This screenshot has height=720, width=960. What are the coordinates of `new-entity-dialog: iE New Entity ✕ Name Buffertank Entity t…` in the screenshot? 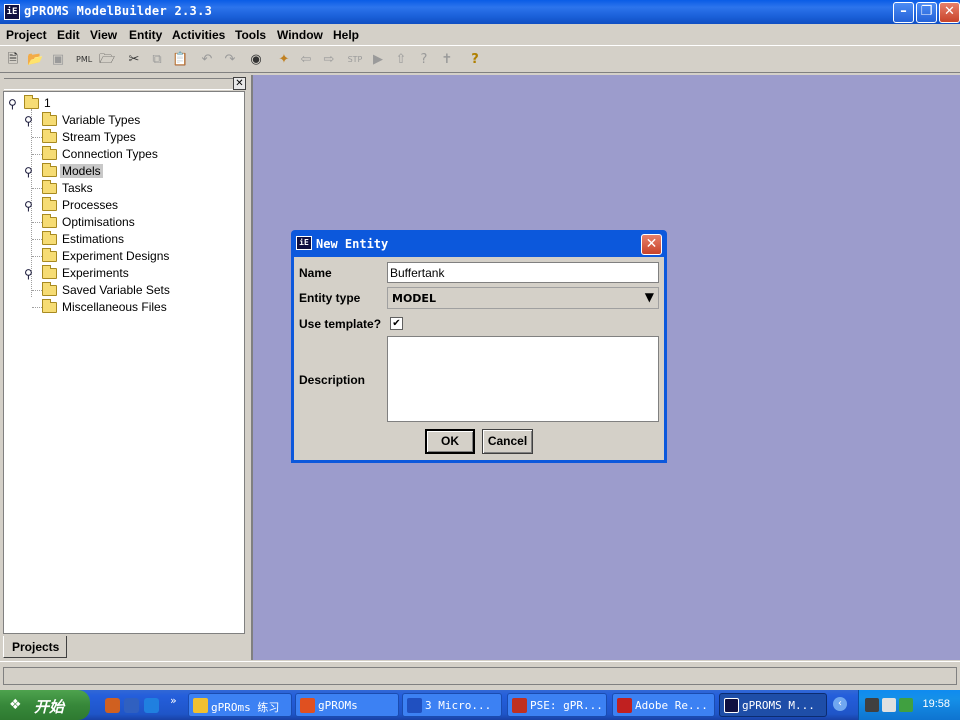 It's located at (479, 346).